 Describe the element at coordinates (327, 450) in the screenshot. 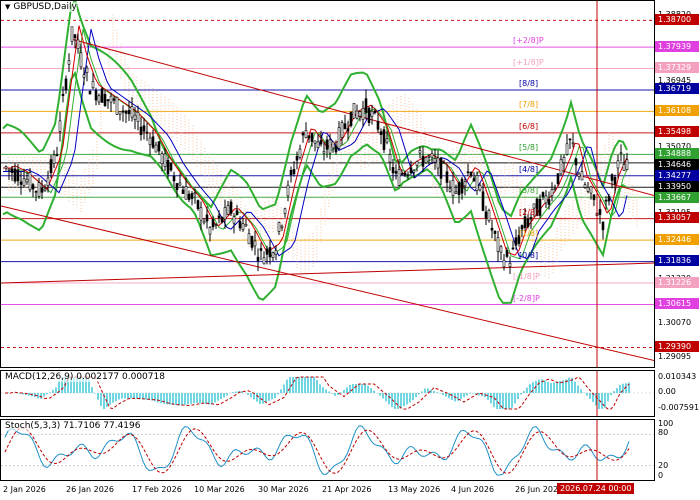

I see `stochastic-panel: Stoch(5,3,3) 71.7106 77.4196` at that location.